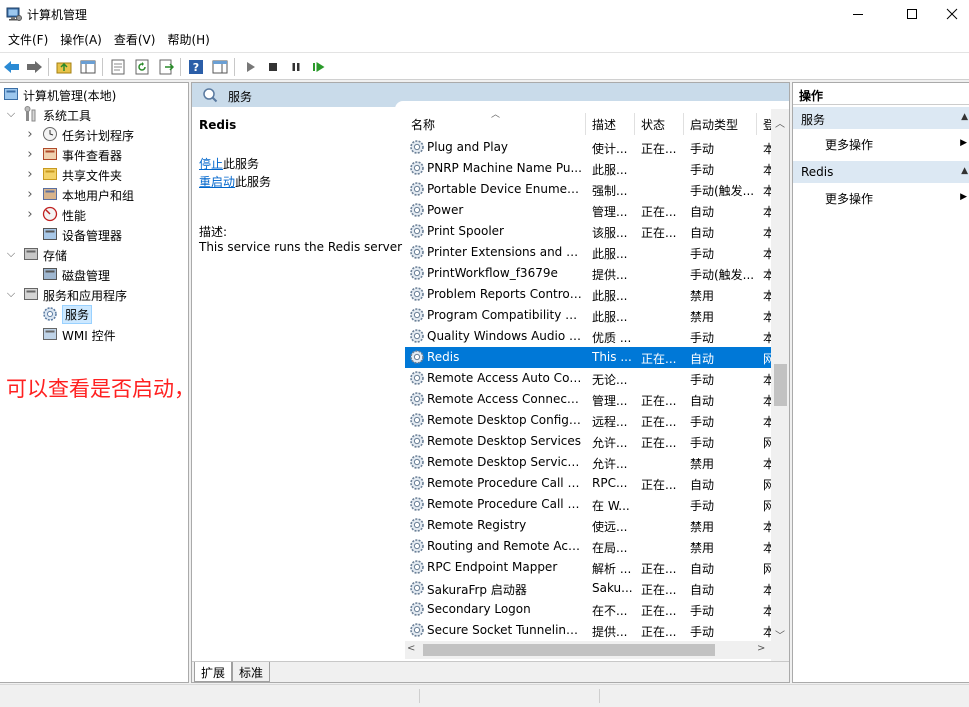  What do you see at coordinates (492, 273) in the screenshot?
I see `service-name: PrintWorkflow_f3679e` at bounding box center [492, 273].